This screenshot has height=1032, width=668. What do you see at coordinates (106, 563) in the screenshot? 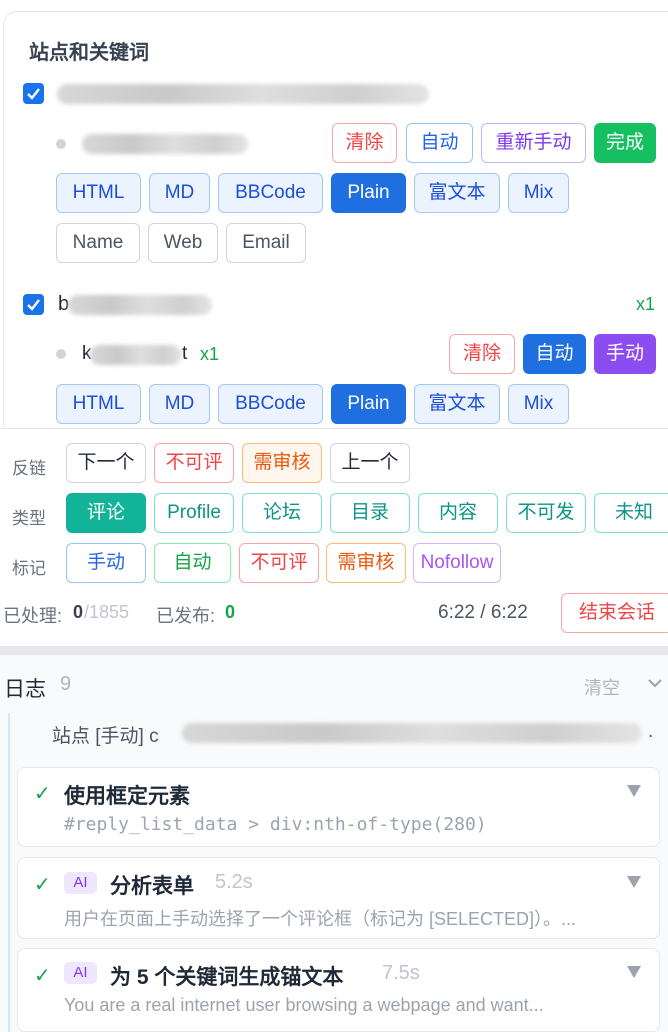
I see `mark-manual-button: 手动` at bounding box center [106, 563].